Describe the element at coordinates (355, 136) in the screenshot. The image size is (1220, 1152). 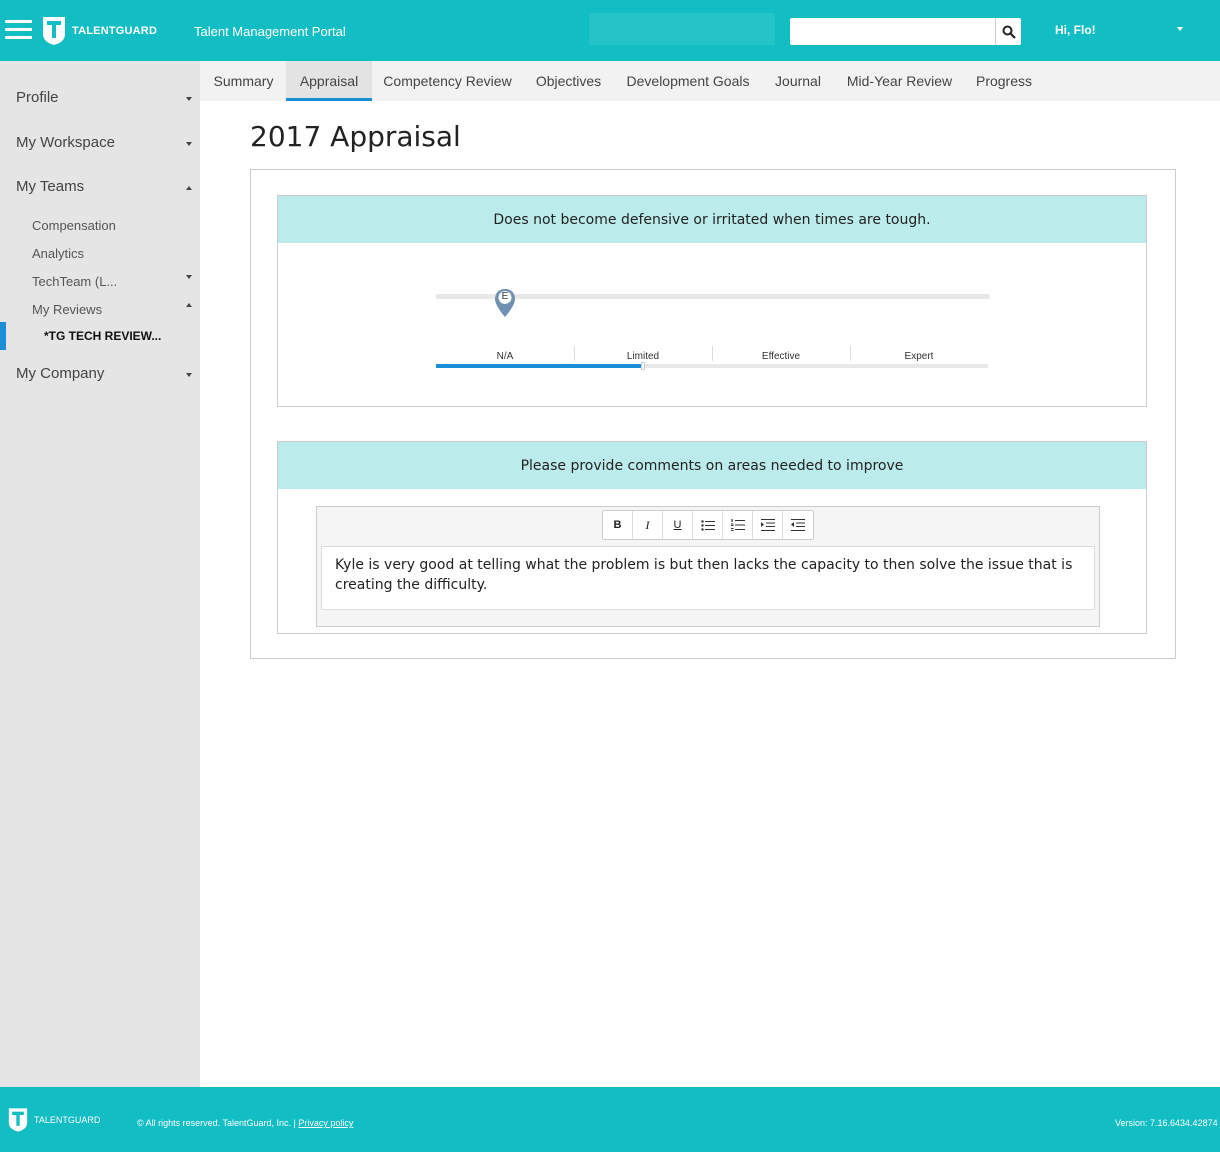
I see `page-title: 2017 Appraisal` at that location.